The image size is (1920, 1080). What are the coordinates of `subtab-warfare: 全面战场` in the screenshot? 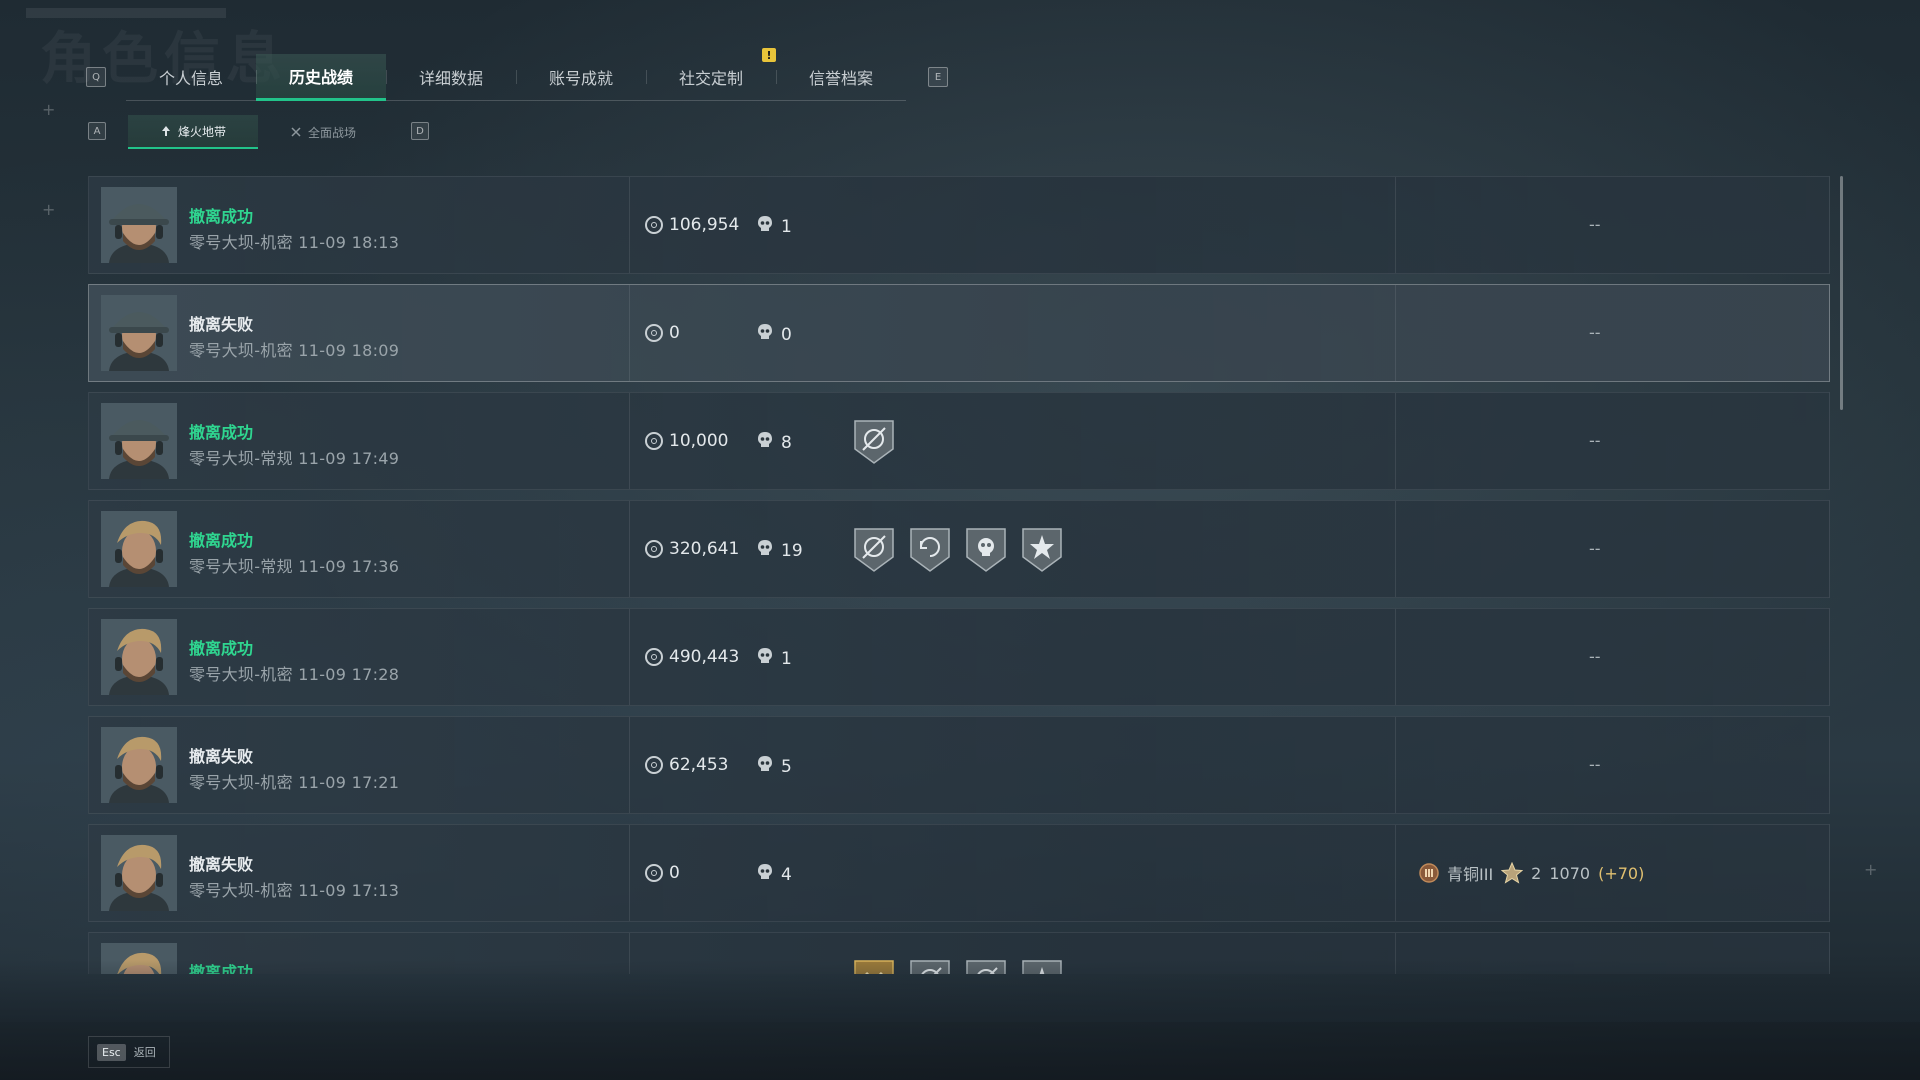 It's located at (323, 132).